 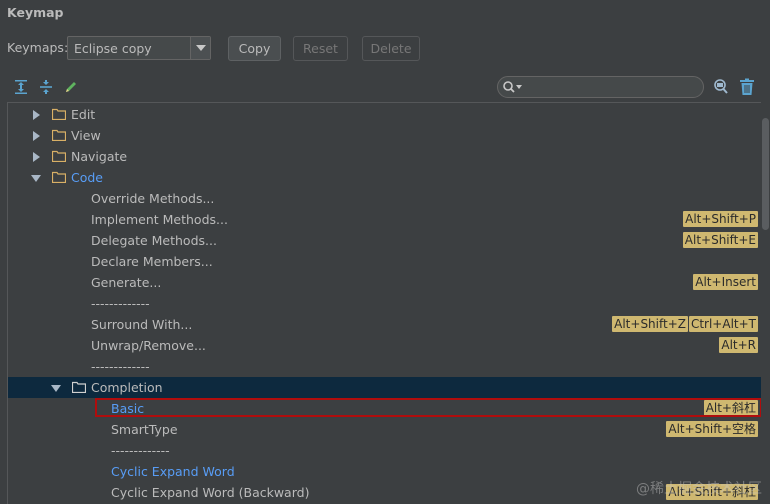 What do you see at coordinates (384, 345) in the screenshot?
I see `tree-item-unwrap-remove: Unwrap/Remove... Alt+R` at bounding box center [384, 345].